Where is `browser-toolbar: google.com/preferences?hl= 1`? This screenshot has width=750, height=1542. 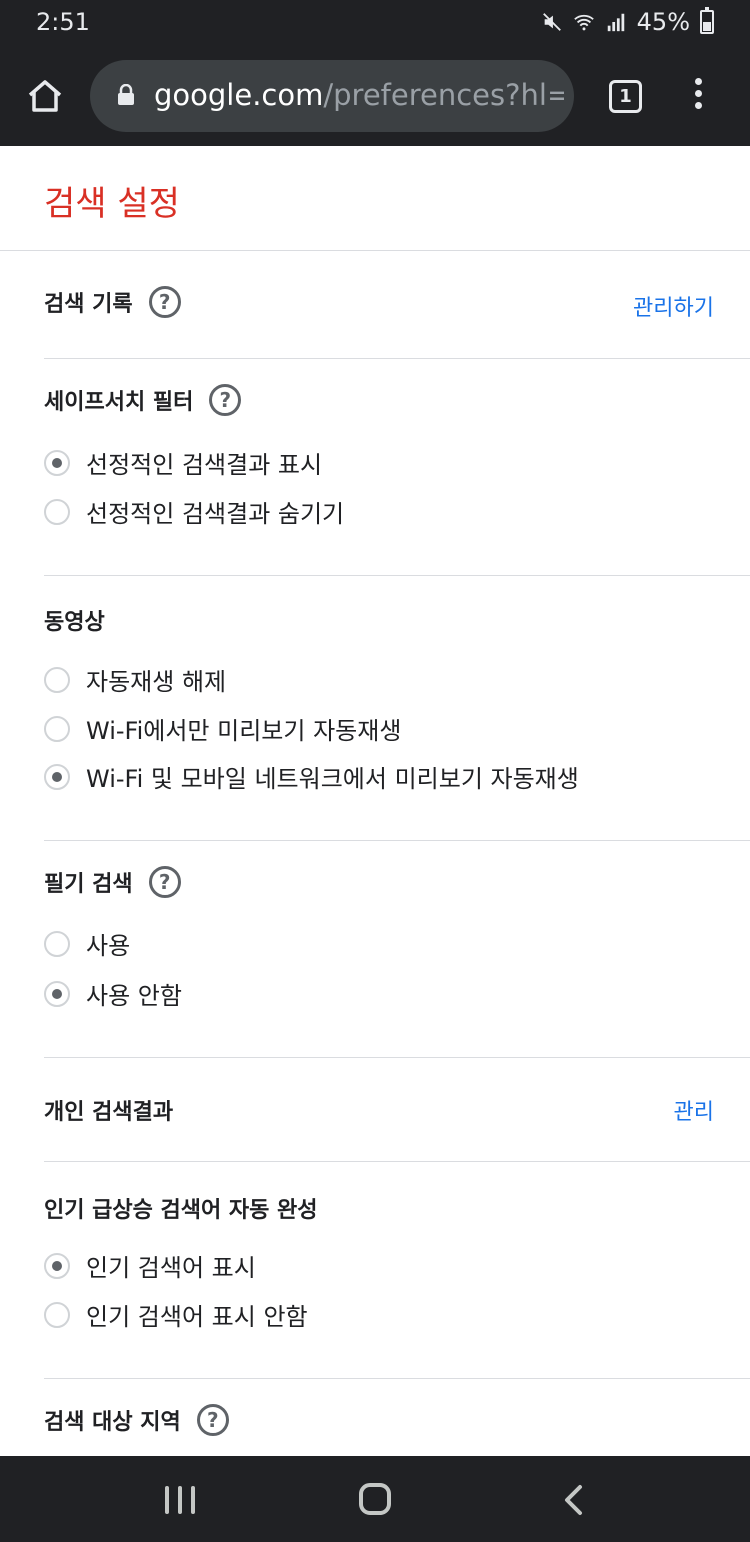 browser-toolbar: google.com/preferences?hl= 1 is located at coordinates (375, 97).